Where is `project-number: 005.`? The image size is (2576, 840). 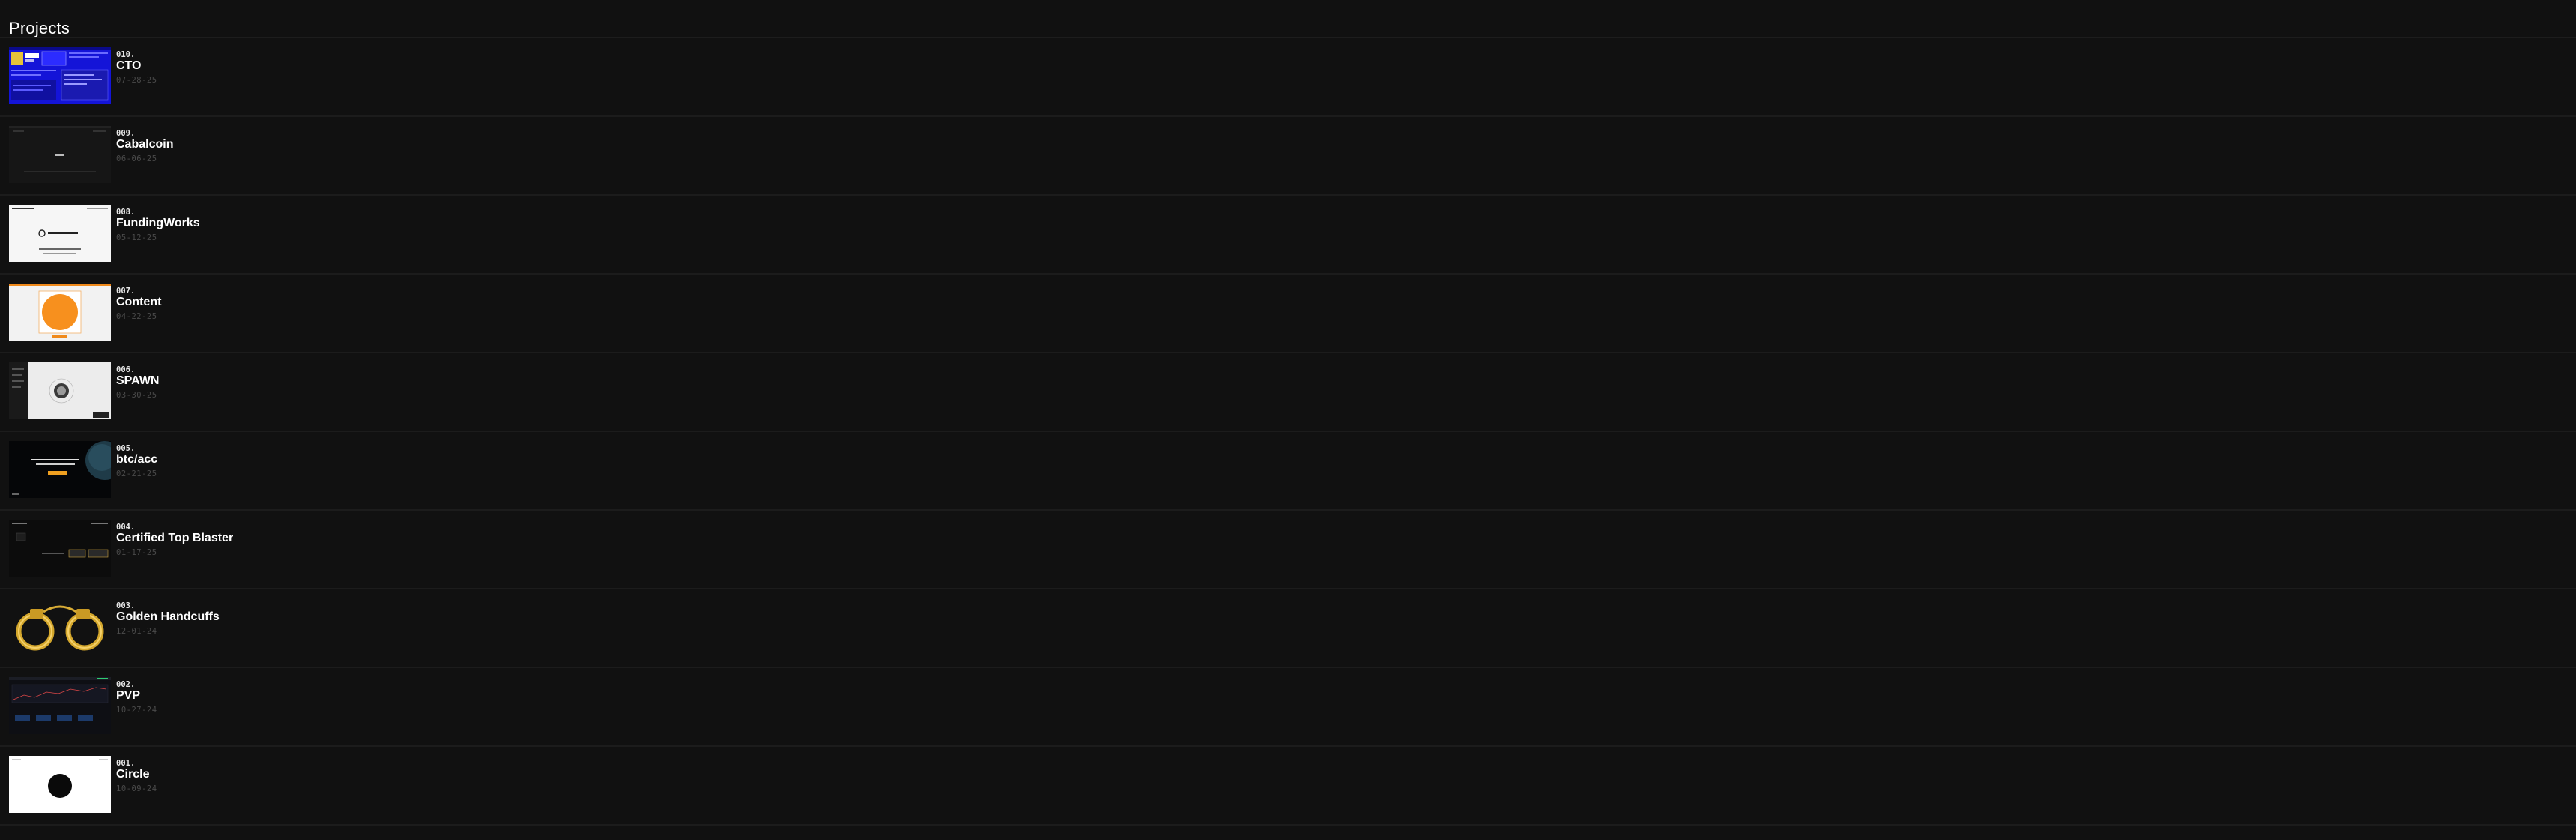 project-number: 005. is located at coordinates (126, 448).